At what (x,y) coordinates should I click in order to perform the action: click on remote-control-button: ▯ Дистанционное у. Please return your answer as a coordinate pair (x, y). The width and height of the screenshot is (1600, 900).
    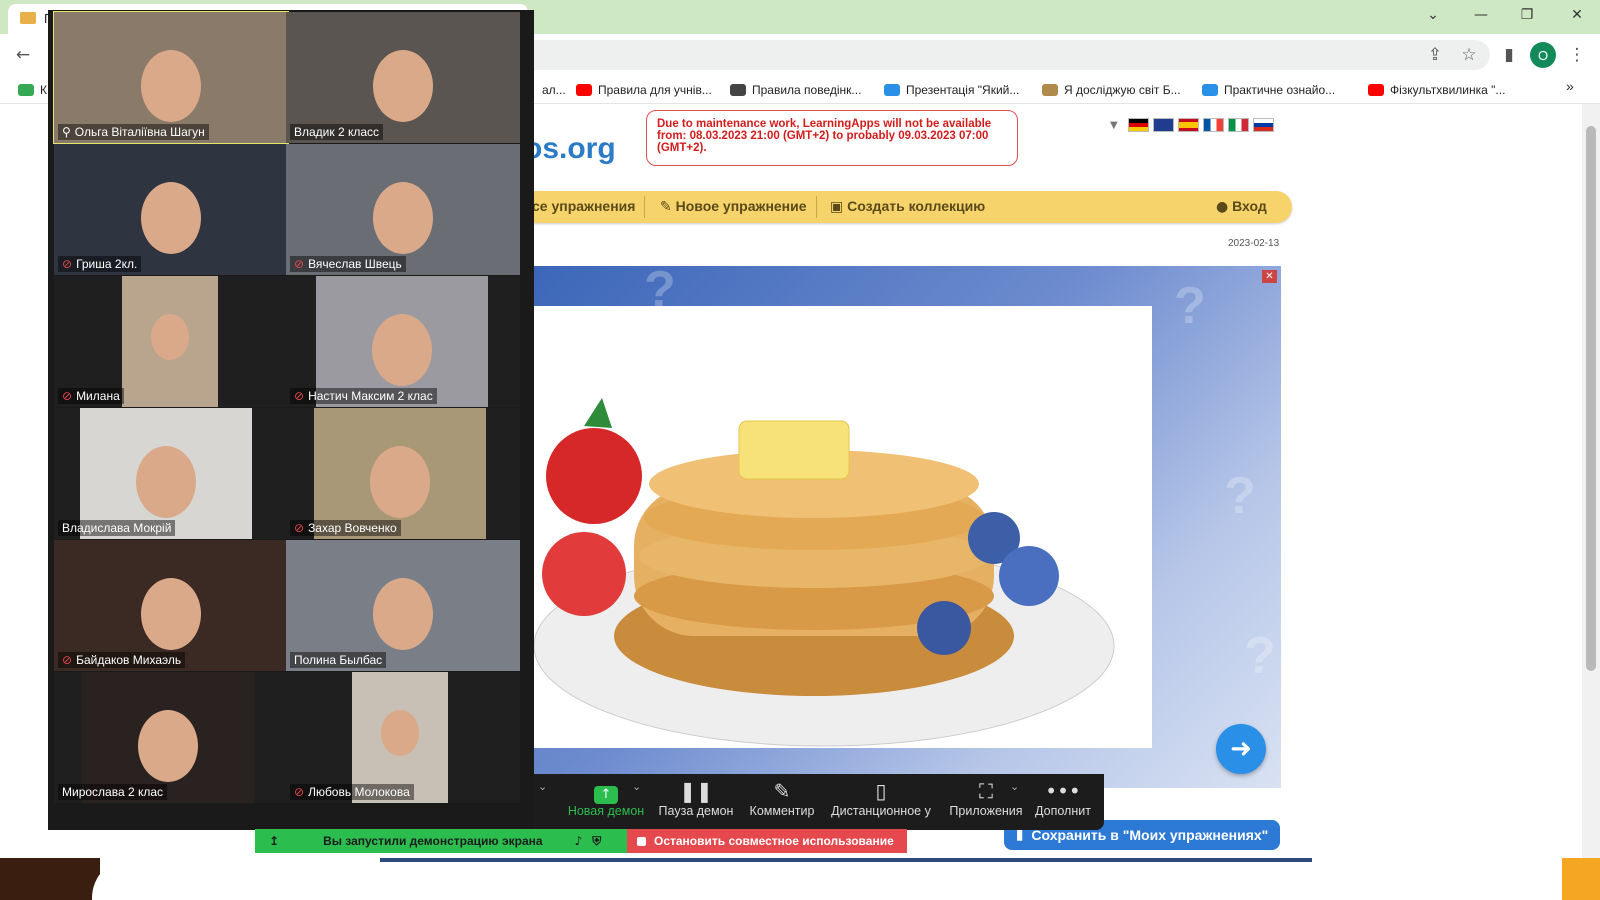
    Looking at the image, I should click on (881, 798).